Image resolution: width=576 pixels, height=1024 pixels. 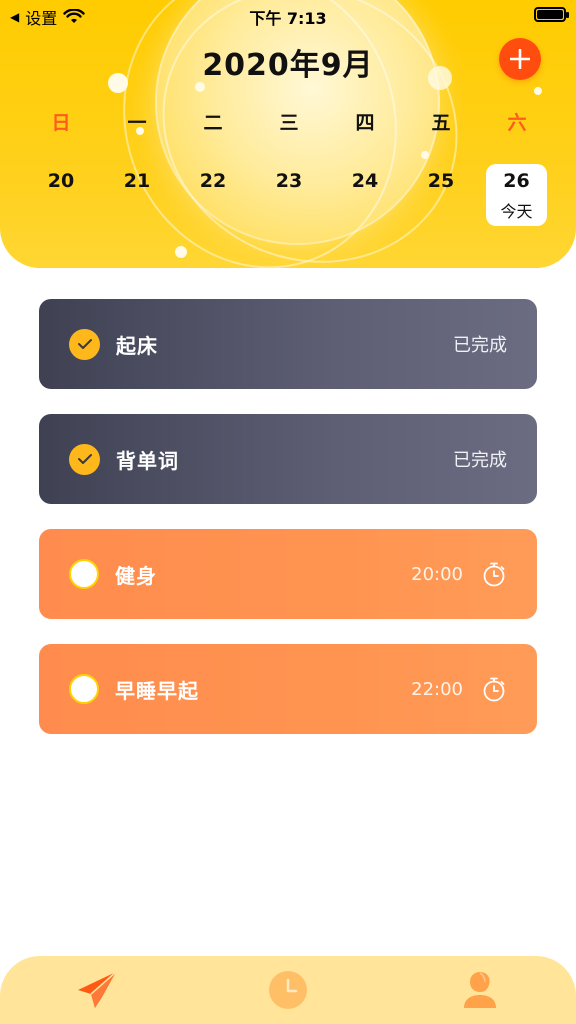 I want to click on tab-profile, so click(x=480, y=990).